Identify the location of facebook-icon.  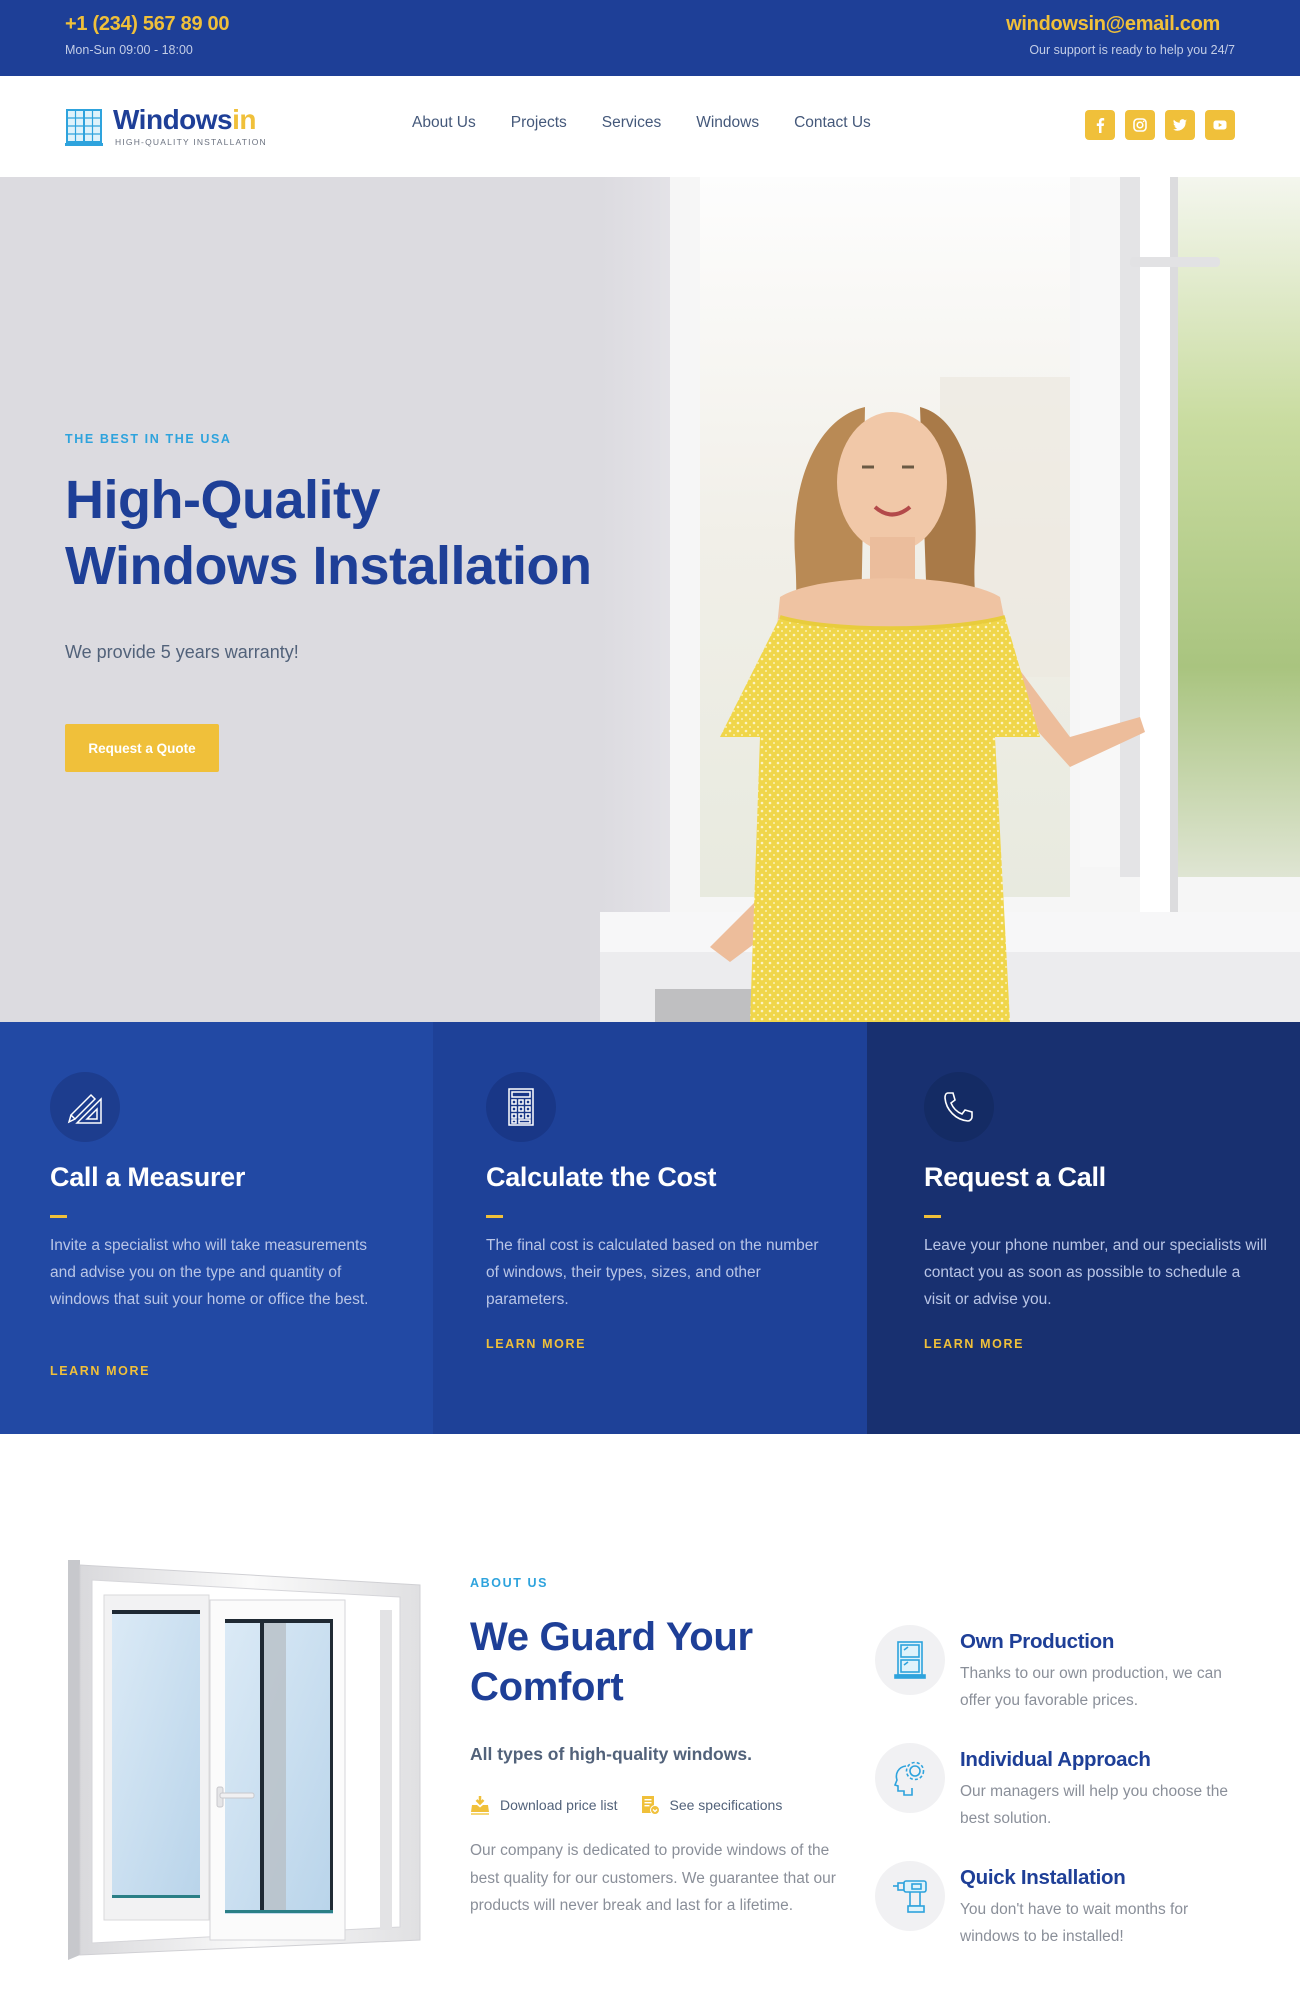
(1100, 125).